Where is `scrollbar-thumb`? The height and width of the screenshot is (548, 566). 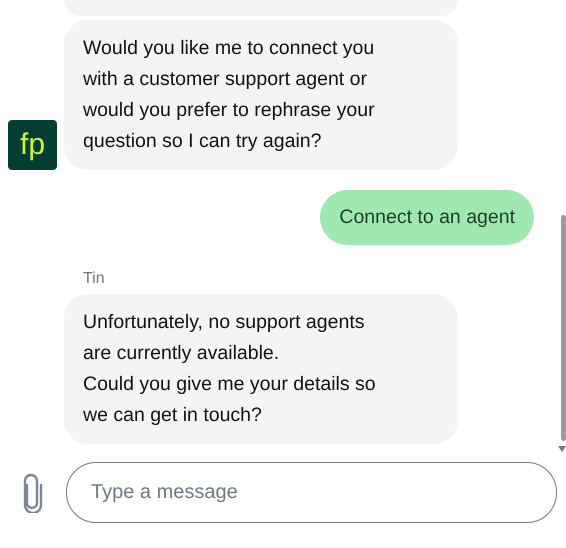
scrollbar-thumb is located at coordinates (563, 328).